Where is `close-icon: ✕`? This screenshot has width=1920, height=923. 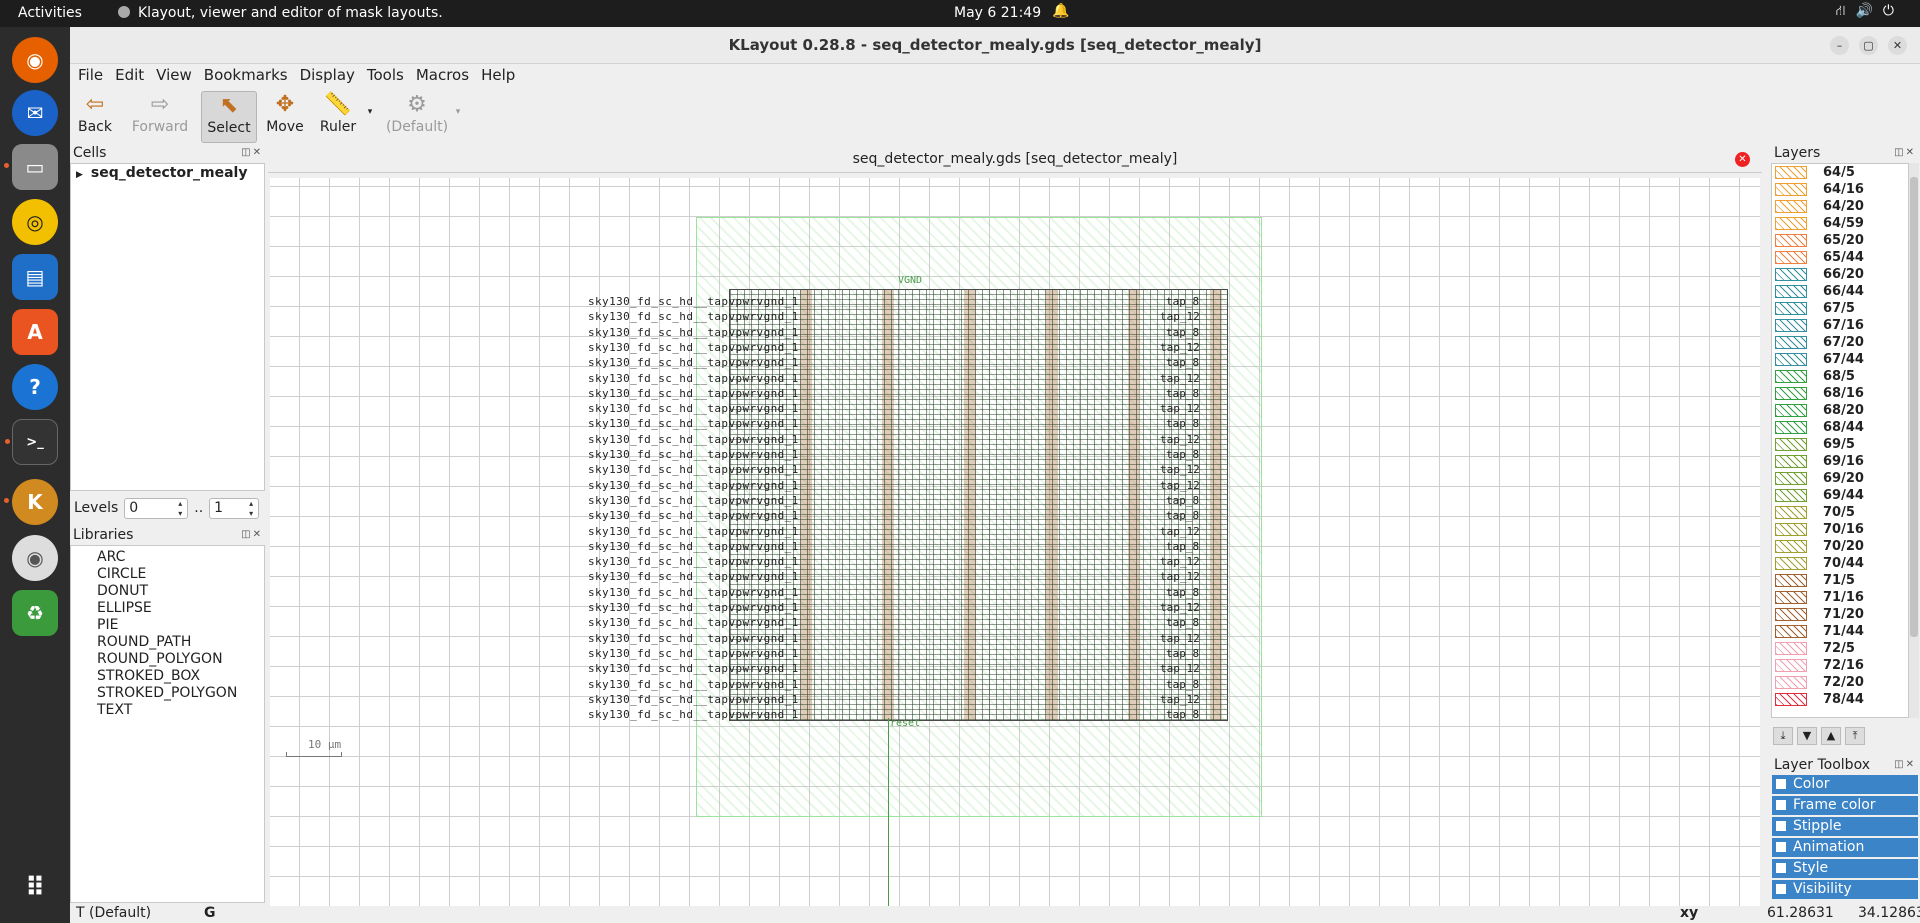
close-icon: ✕ is located at coordinates (1897, 45).